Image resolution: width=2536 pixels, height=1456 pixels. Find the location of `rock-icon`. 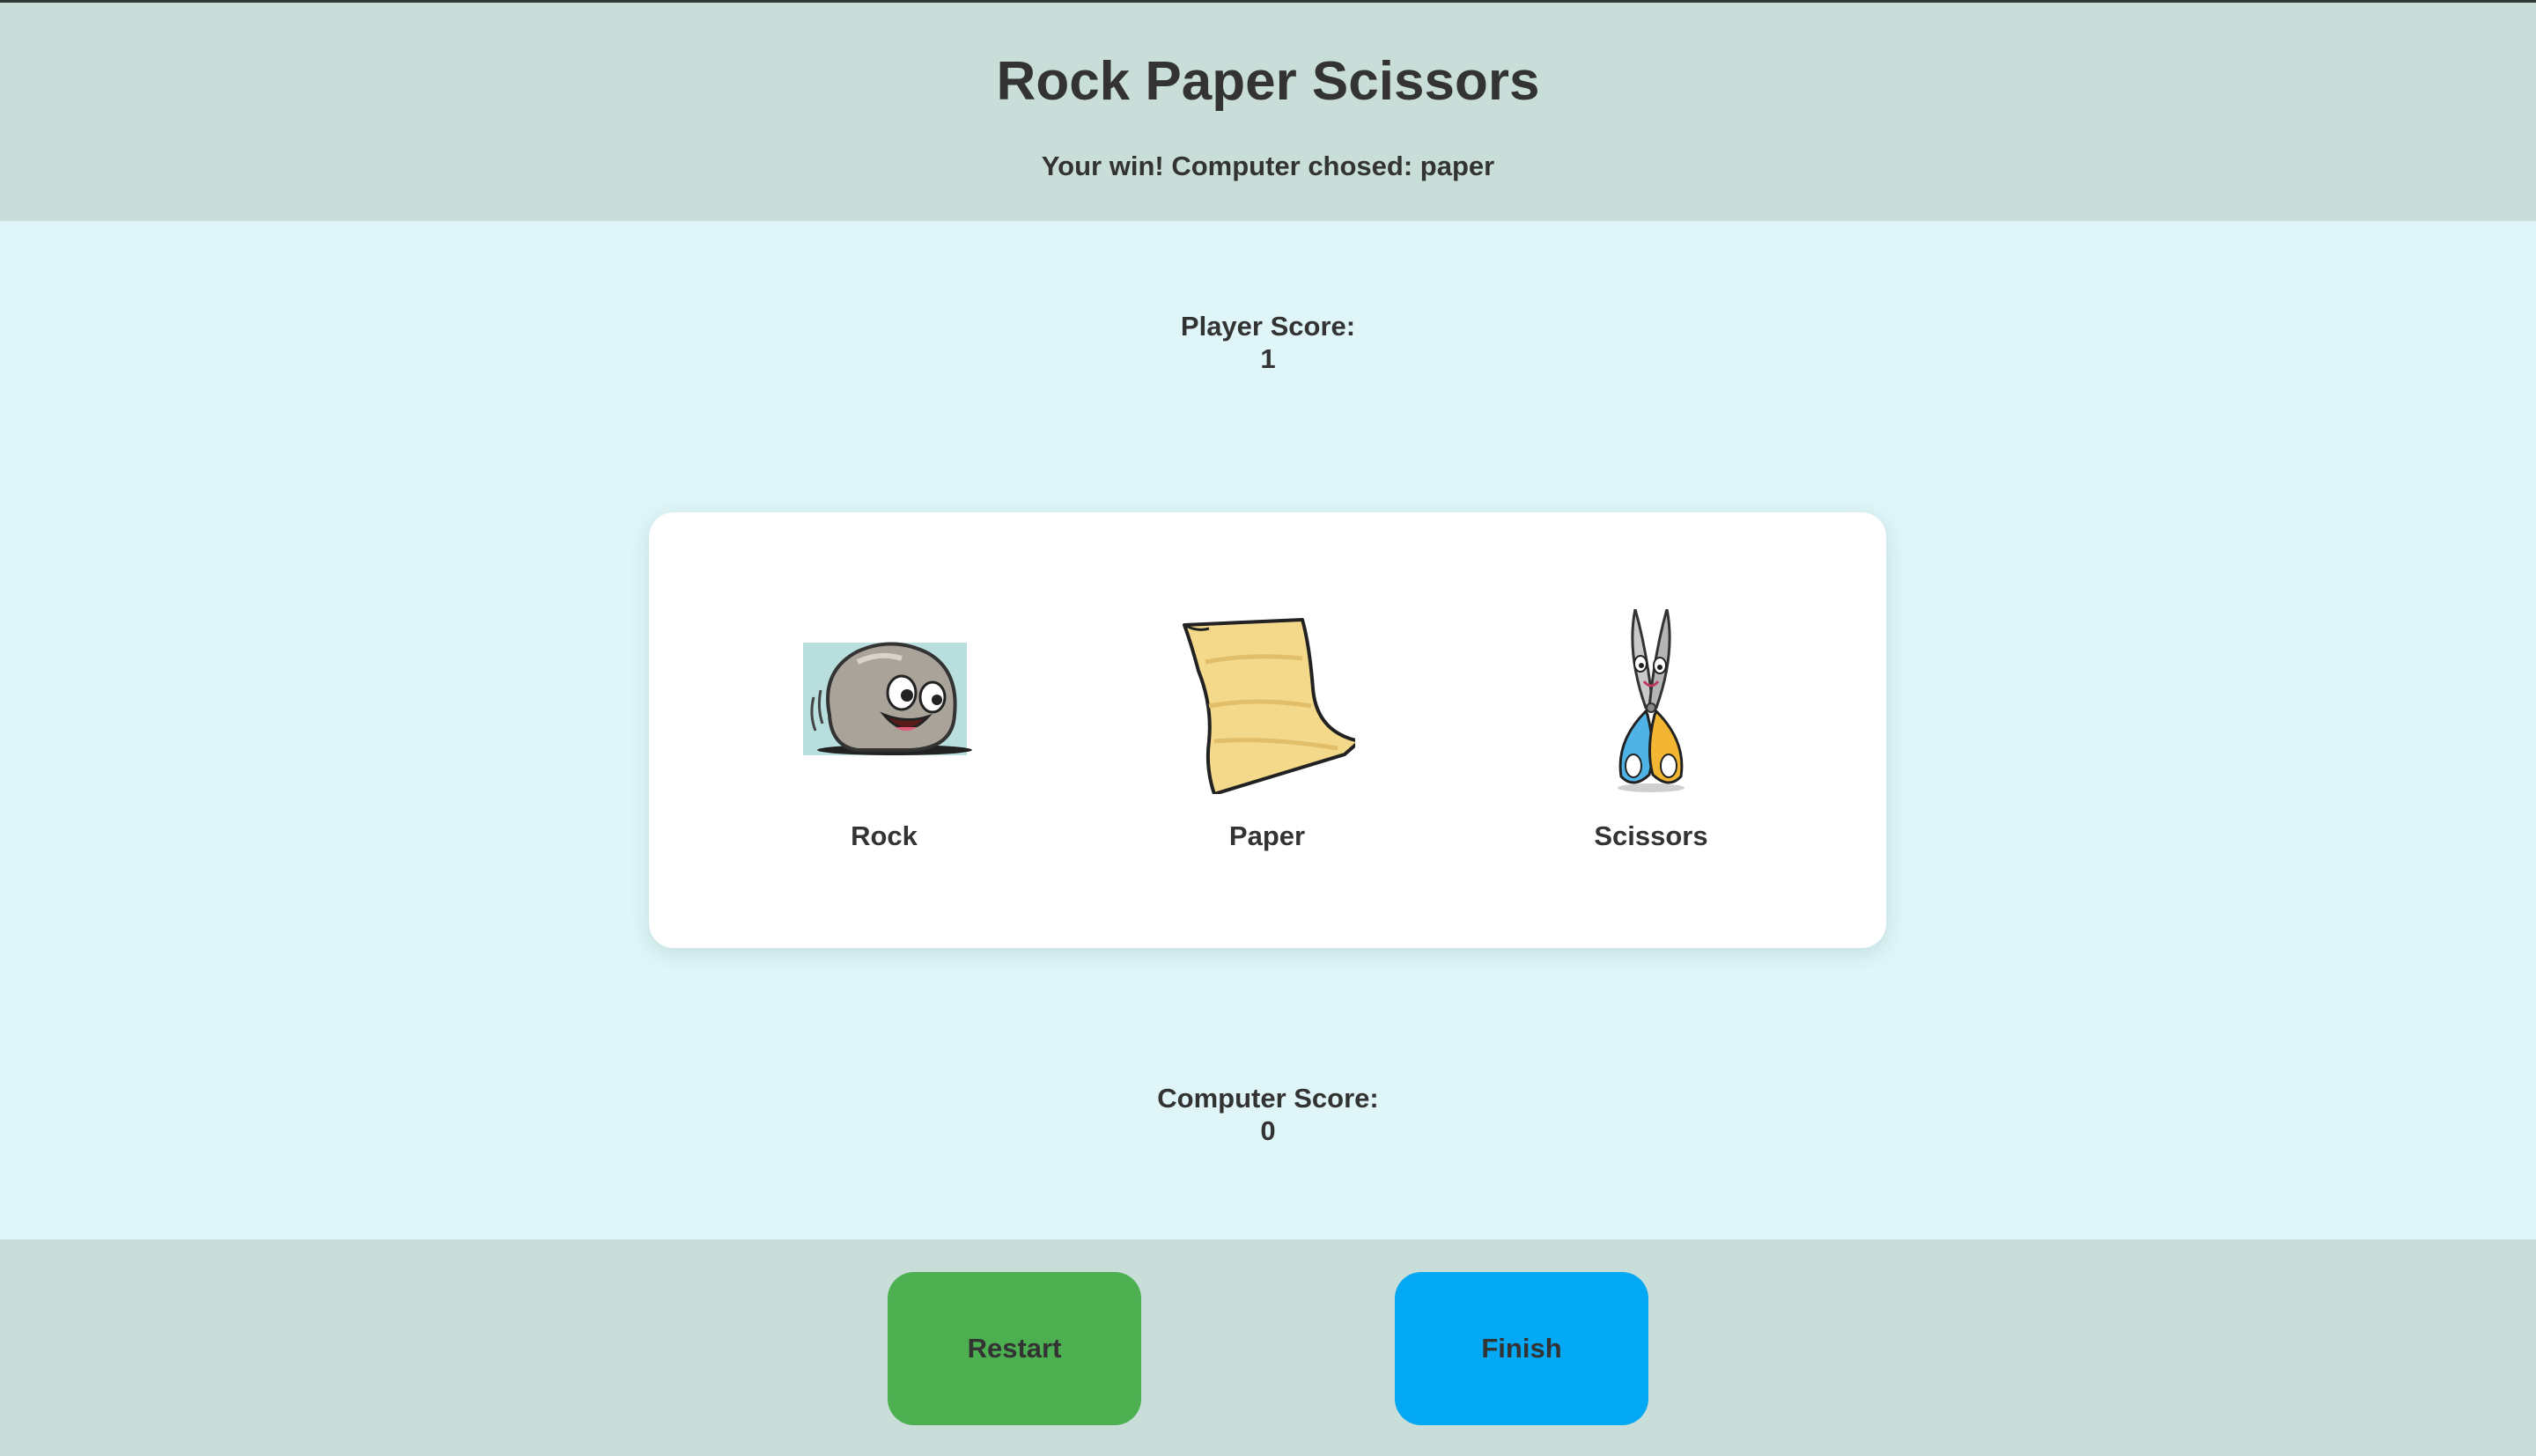

rock-icon is located at coordinates (887, 698).